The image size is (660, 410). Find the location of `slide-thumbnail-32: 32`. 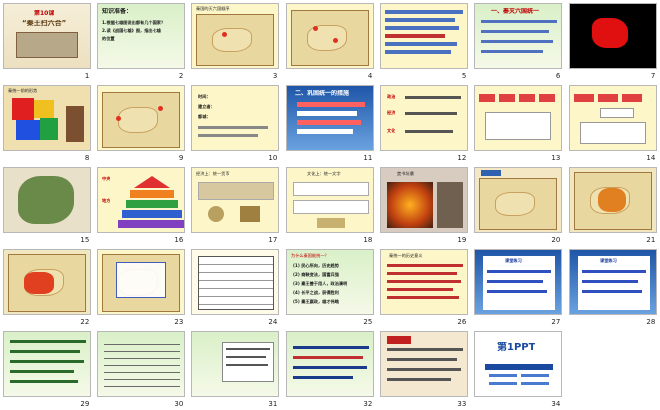

slide-thumbnail-32: 32 is located at coordinates (330, 369).